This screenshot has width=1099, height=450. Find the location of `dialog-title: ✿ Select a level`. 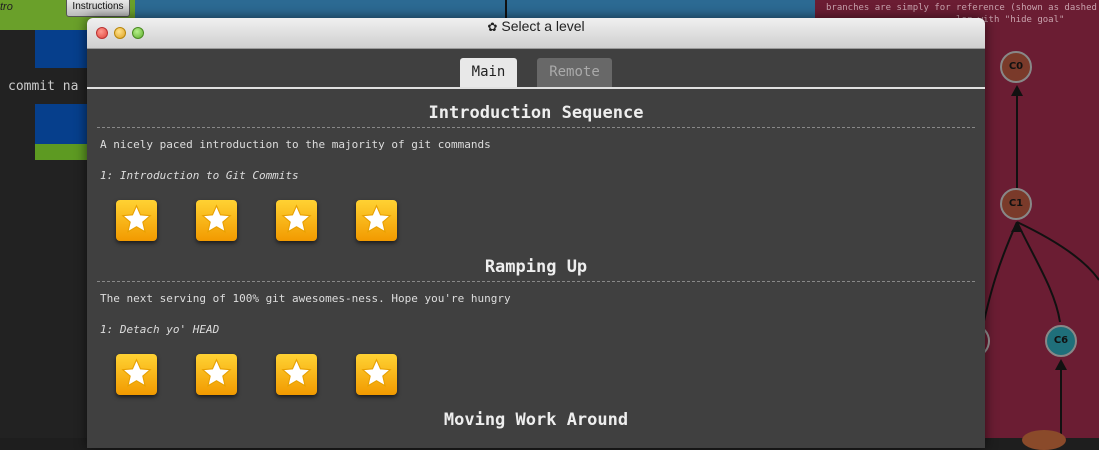

dialog-title: ✿ Select a level is located at coordinates (536, 26).